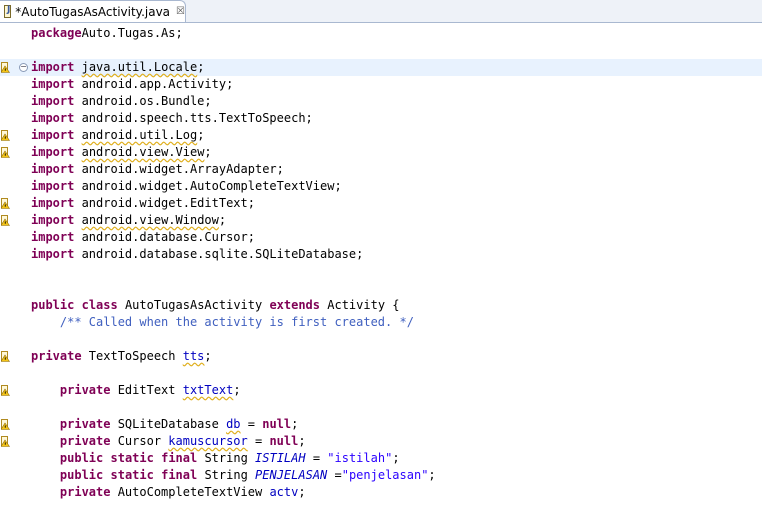  I want to click on code-line-text: import android.widget.EditText;, so click(143, 203).